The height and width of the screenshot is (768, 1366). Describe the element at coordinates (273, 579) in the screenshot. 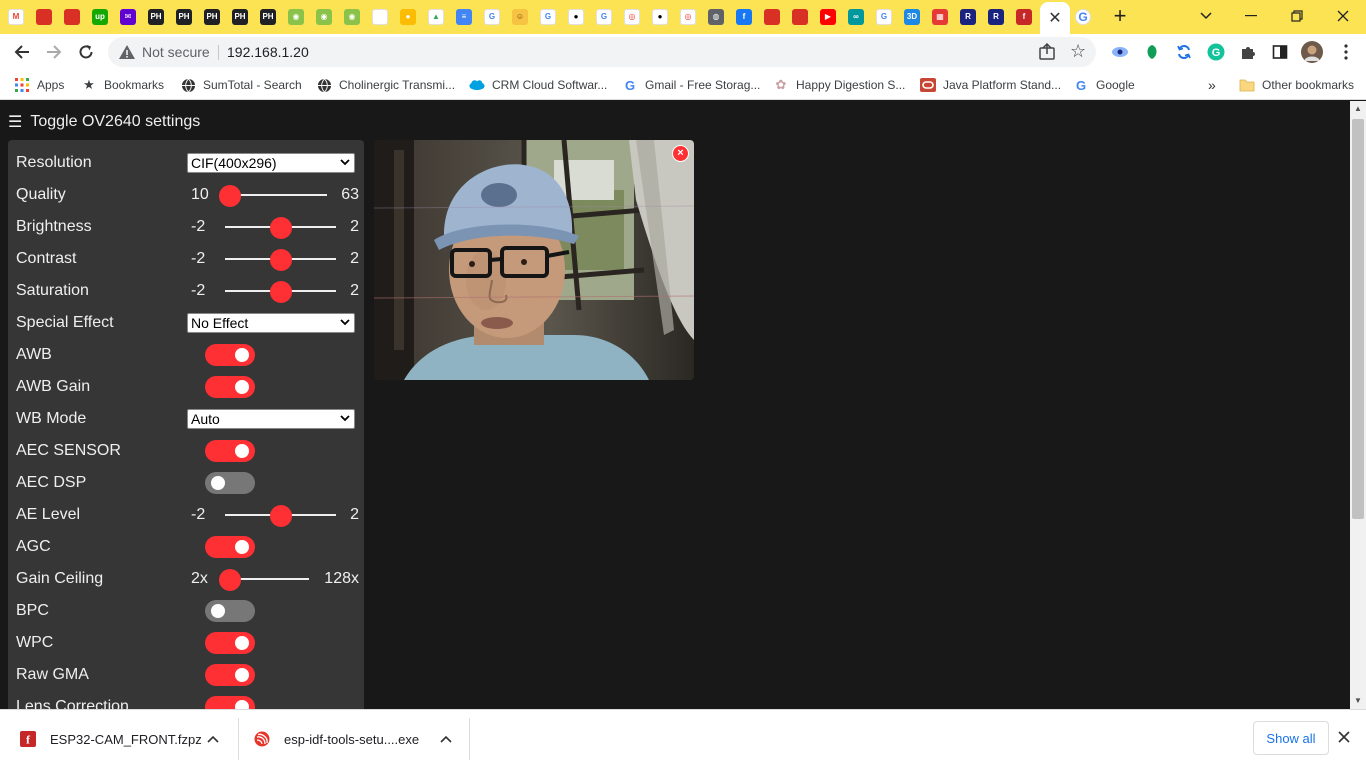

I see `gain-ceiling-slider: 2x 128x` at that location.